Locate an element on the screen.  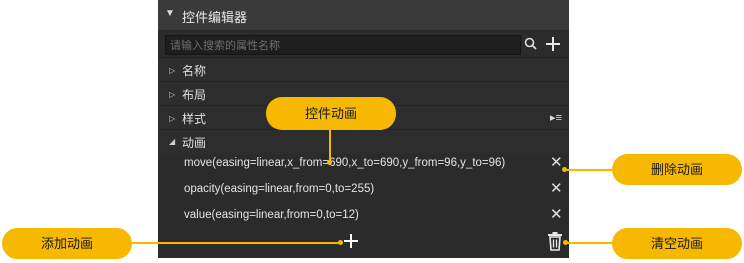
search-input is located at coordinates (343, 46).